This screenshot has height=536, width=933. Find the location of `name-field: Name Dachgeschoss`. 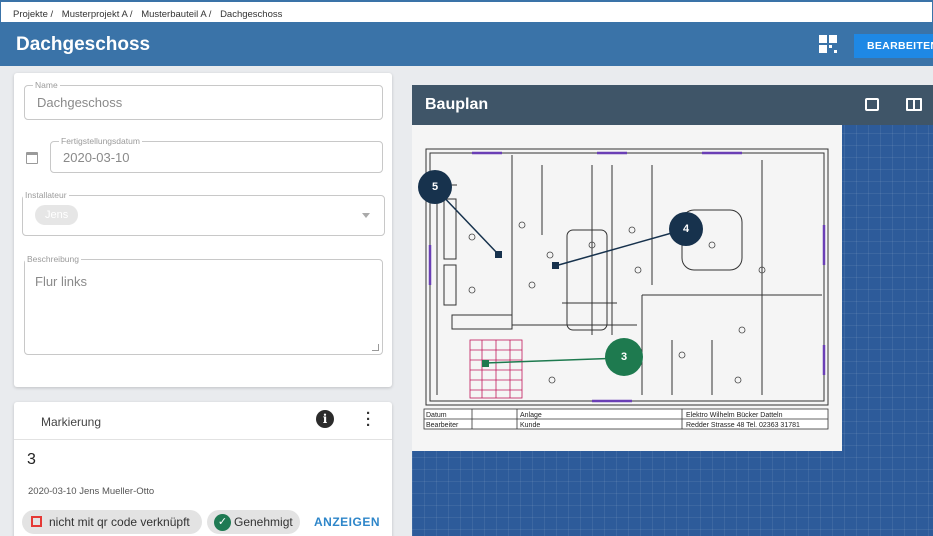

name-field: Name Dachgeschoss is located at coordinates (203, 100).